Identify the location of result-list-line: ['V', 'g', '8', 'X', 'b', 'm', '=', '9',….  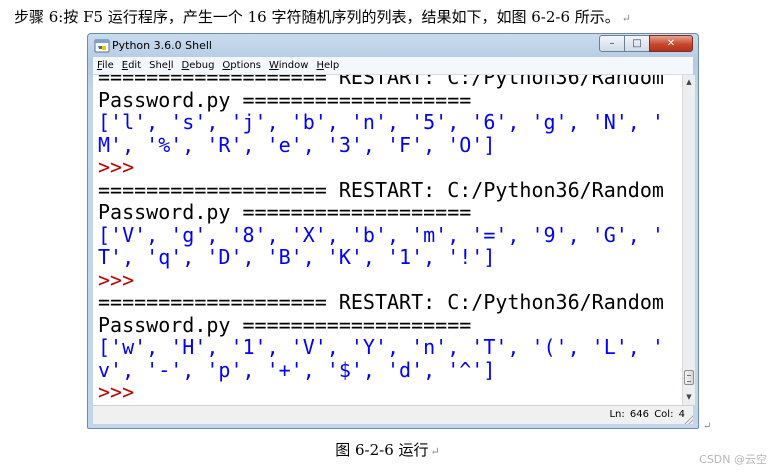
(381, 234).